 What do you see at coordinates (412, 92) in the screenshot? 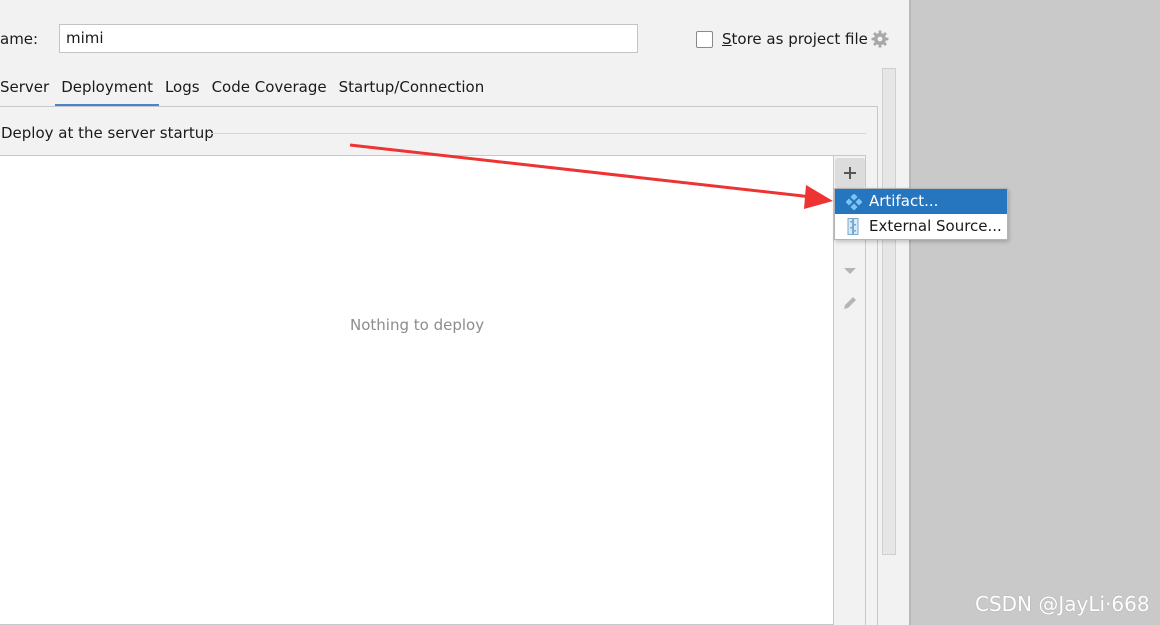
I see `tab-startup-connection: Startup/Connection` at bounding box center [412, 92].